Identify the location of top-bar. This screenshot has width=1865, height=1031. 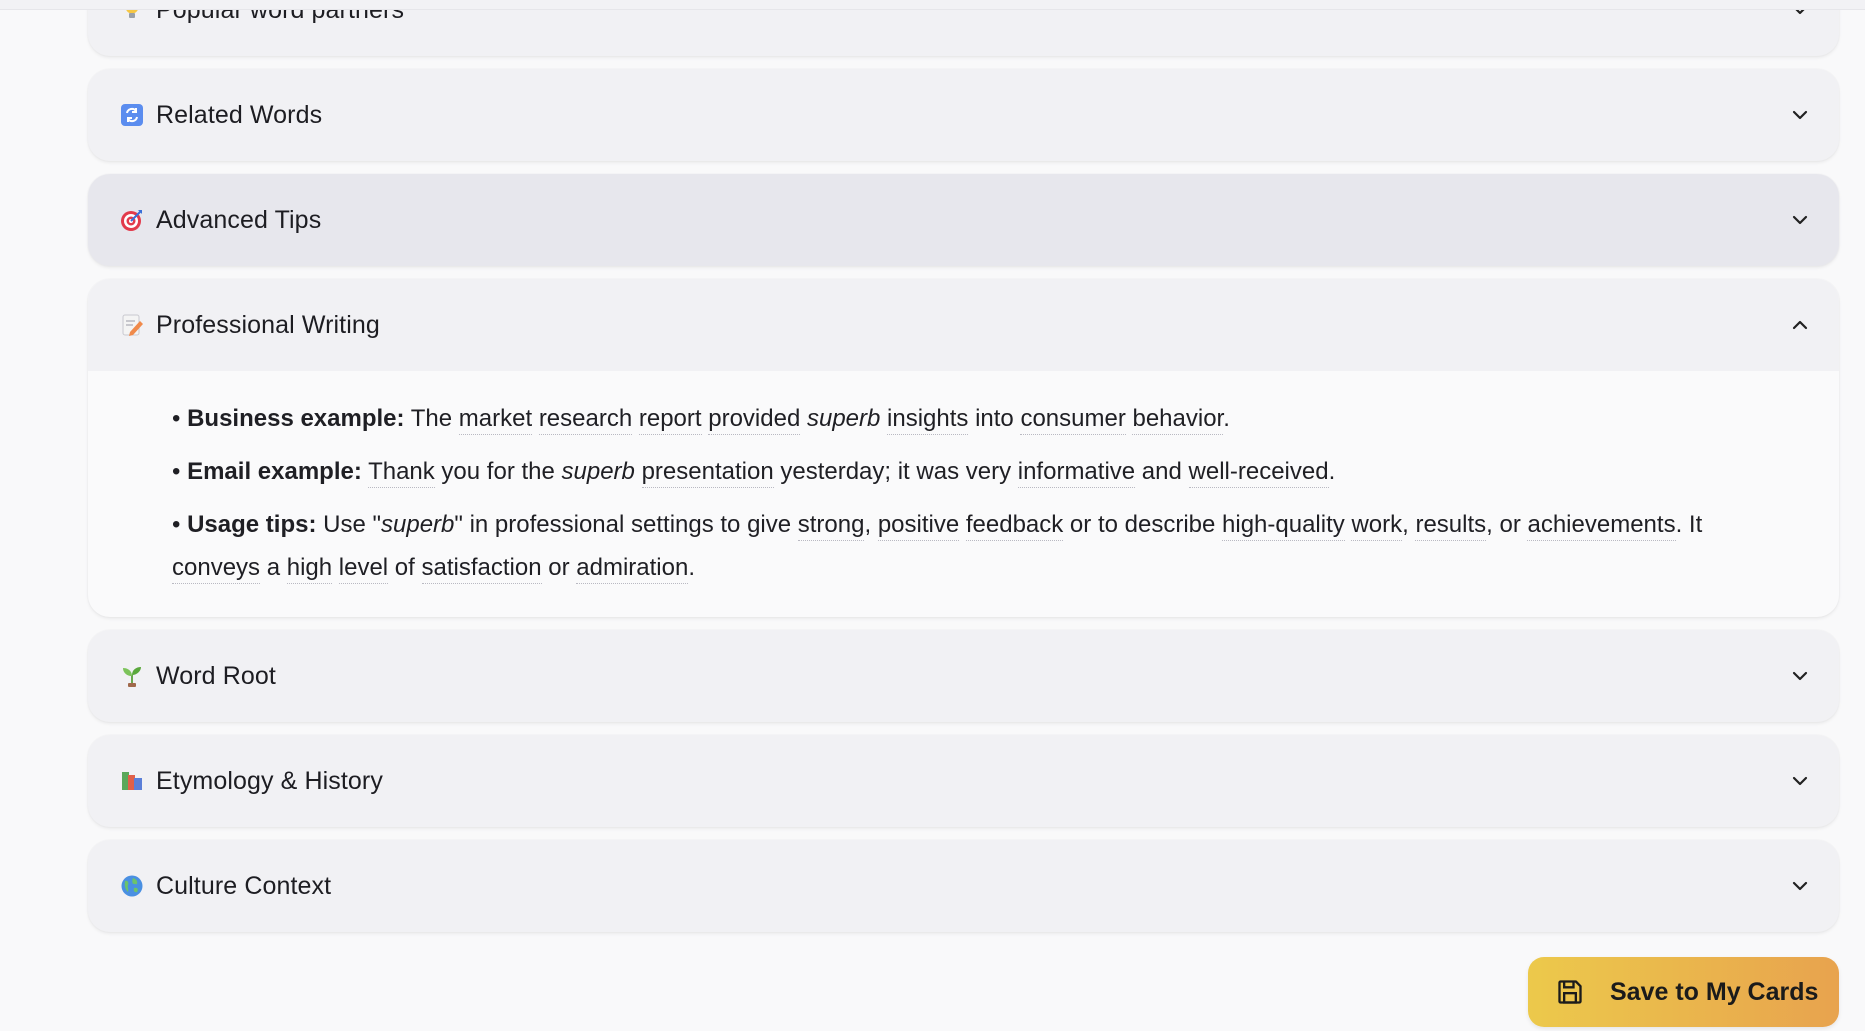
(932, 5).